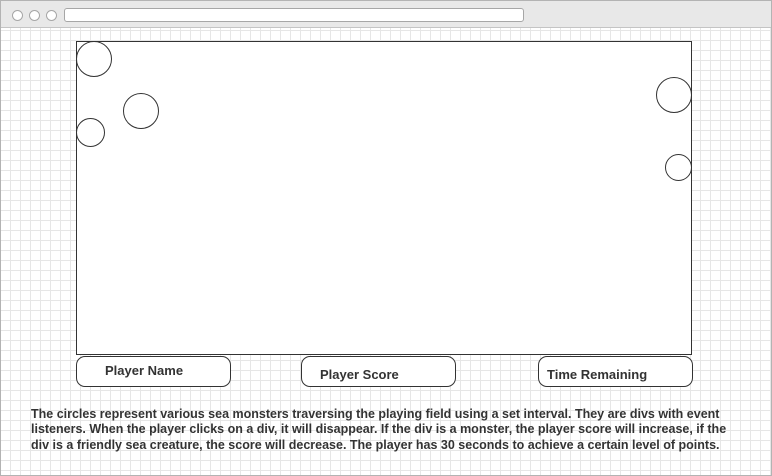 This screenshot has width=772, height=476. I want to click on time-remaining-label: Time Remaining, so click(597, 374).